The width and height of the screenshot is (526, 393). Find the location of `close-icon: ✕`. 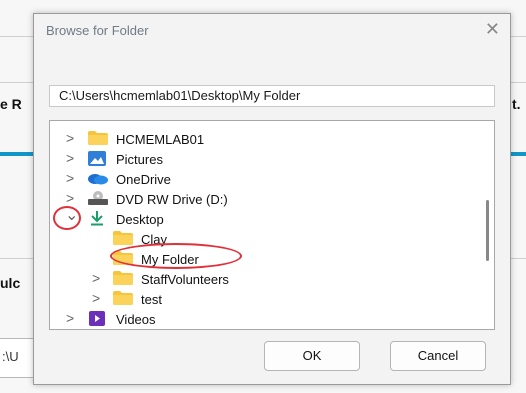

close-icon: ✕ is located at coordinates (492, 29).